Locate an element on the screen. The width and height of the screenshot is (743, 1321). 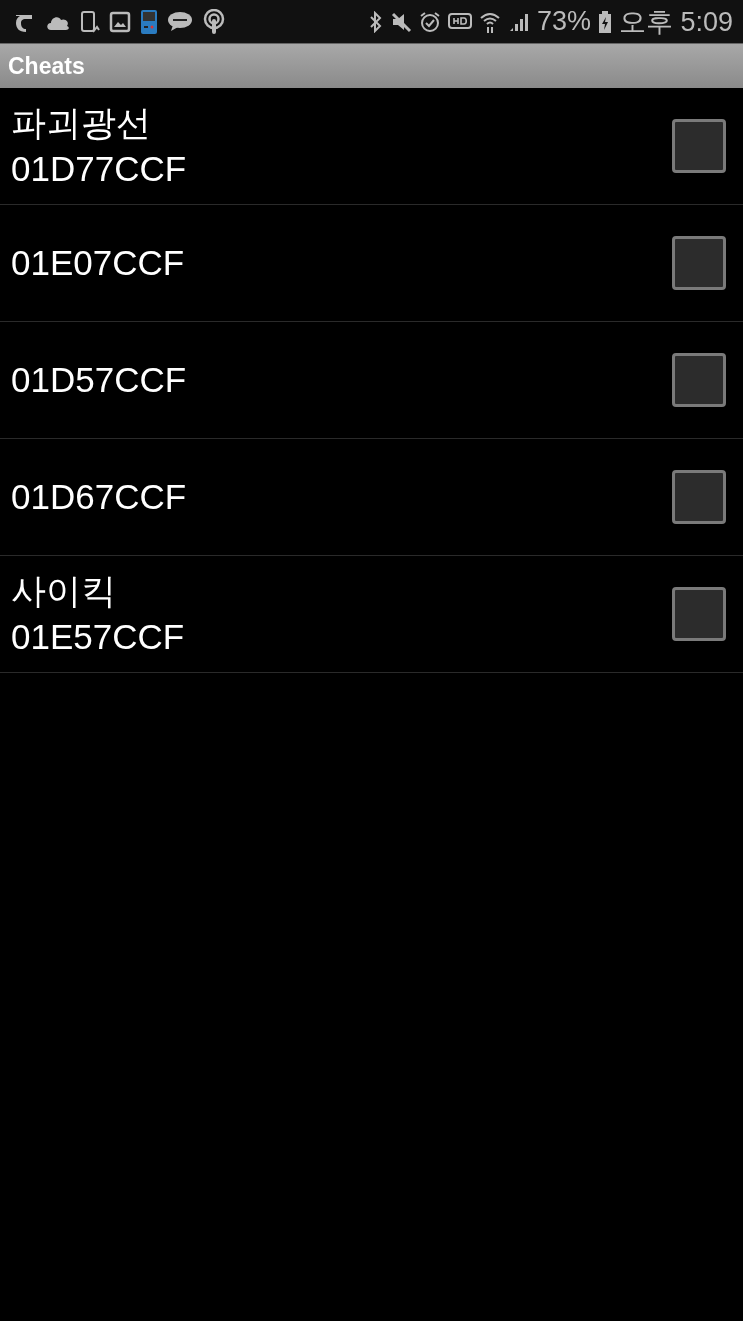
talk-bubble-icon is located at coordinates (180, 21).